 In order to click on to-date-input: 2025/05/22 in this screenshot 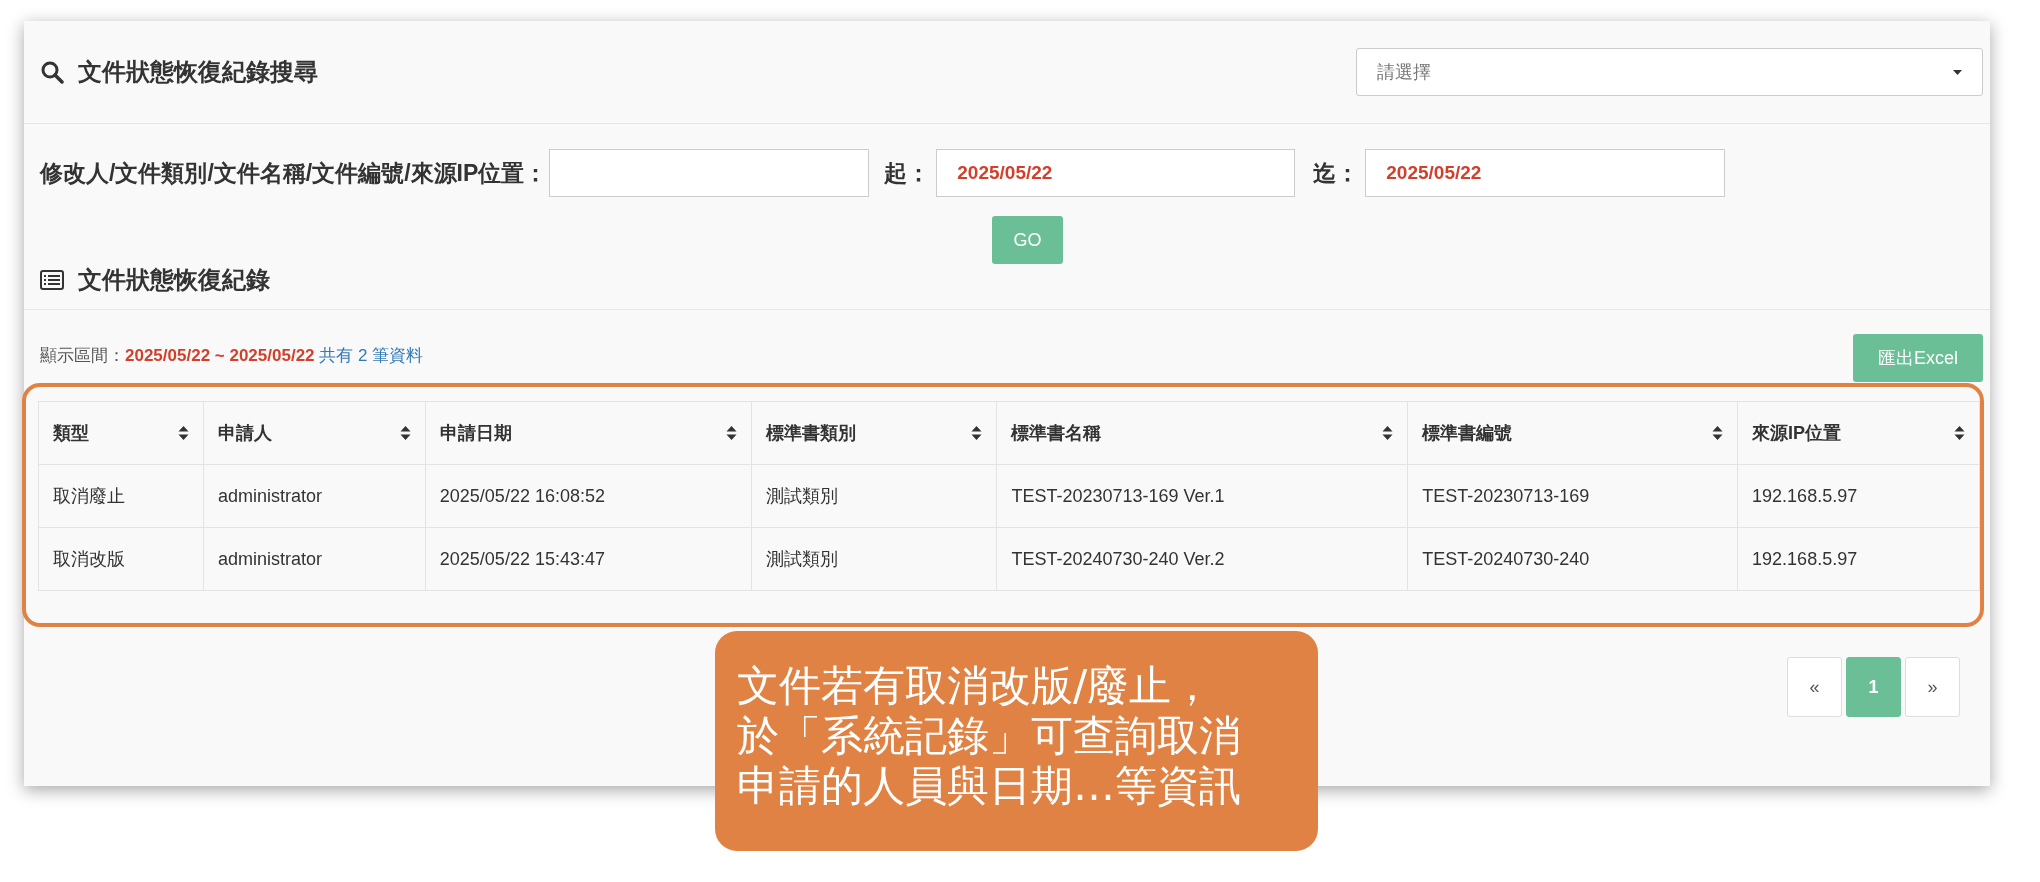, I will do `click(1545, 173)`.